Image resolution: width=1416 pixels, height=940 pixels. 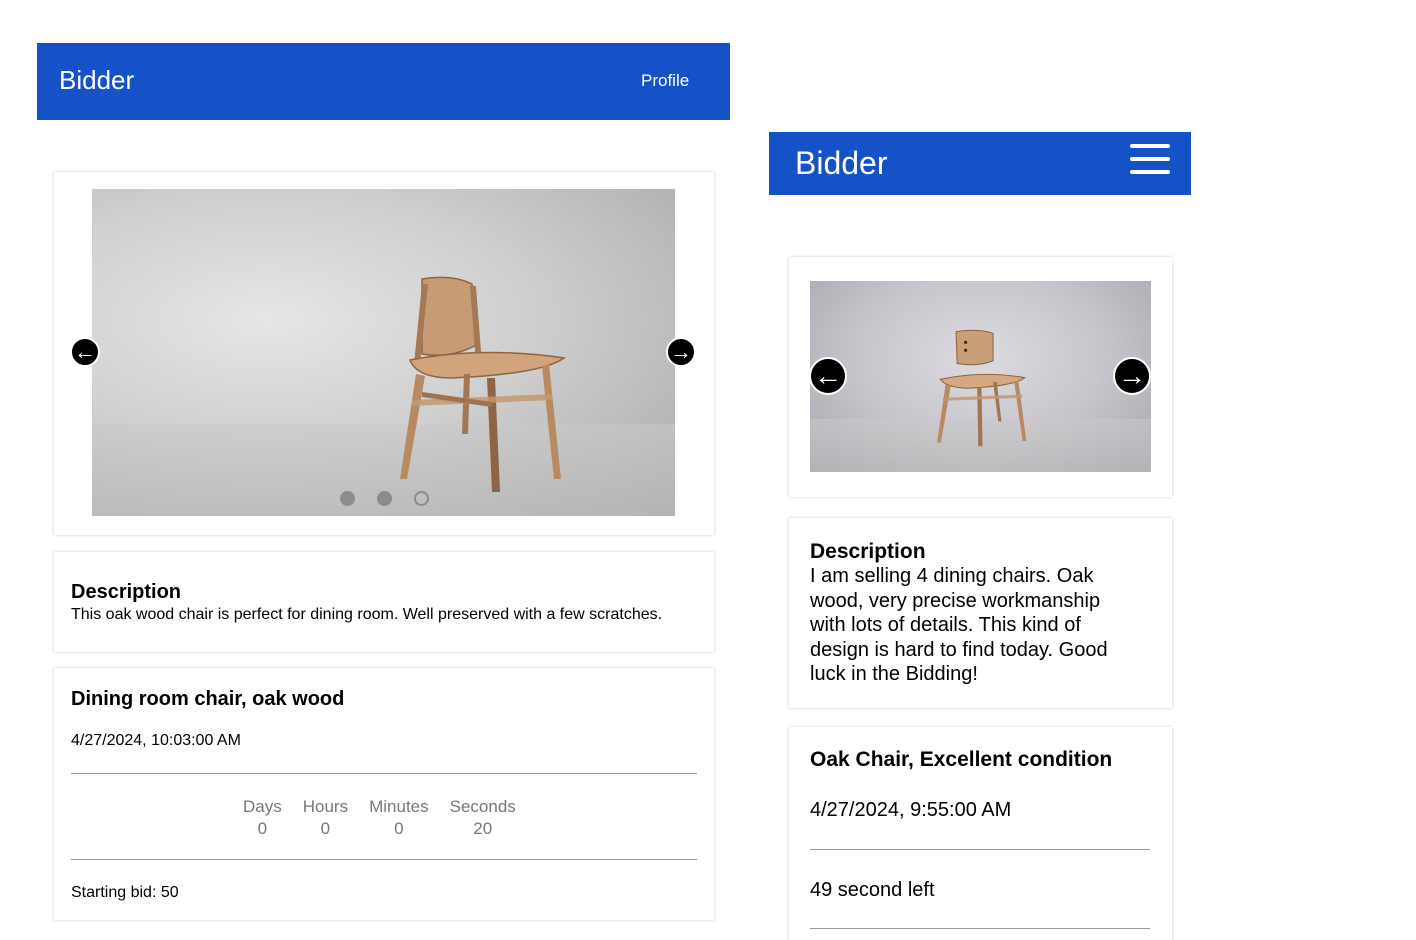 I want to click on time-left: 49 second left, so click(x=872, y=890).